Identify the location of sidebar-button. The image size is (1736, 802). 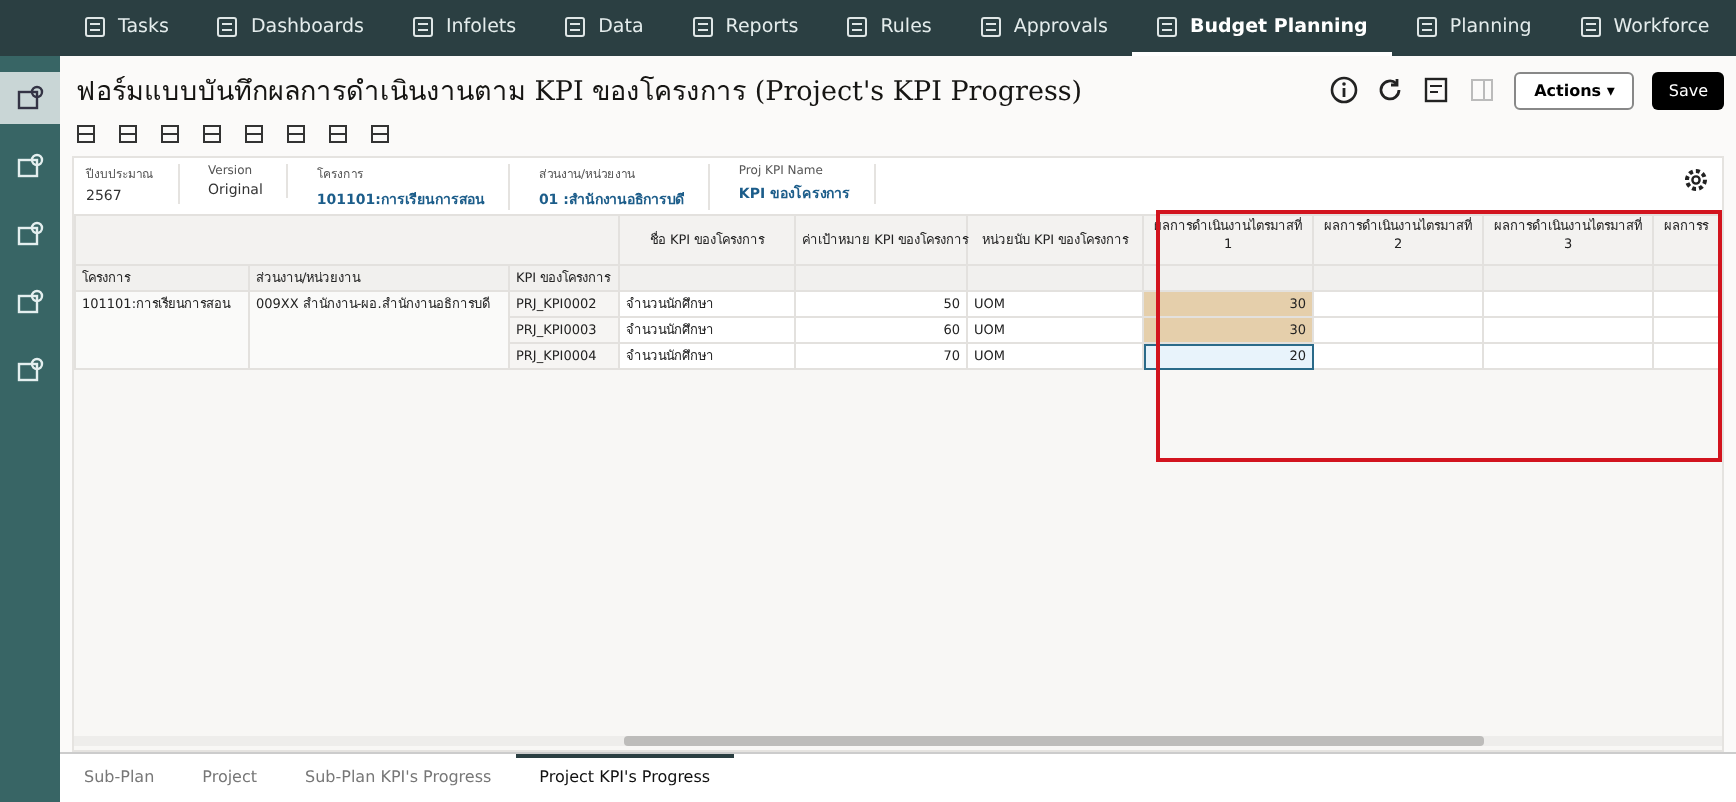
(30, 98).